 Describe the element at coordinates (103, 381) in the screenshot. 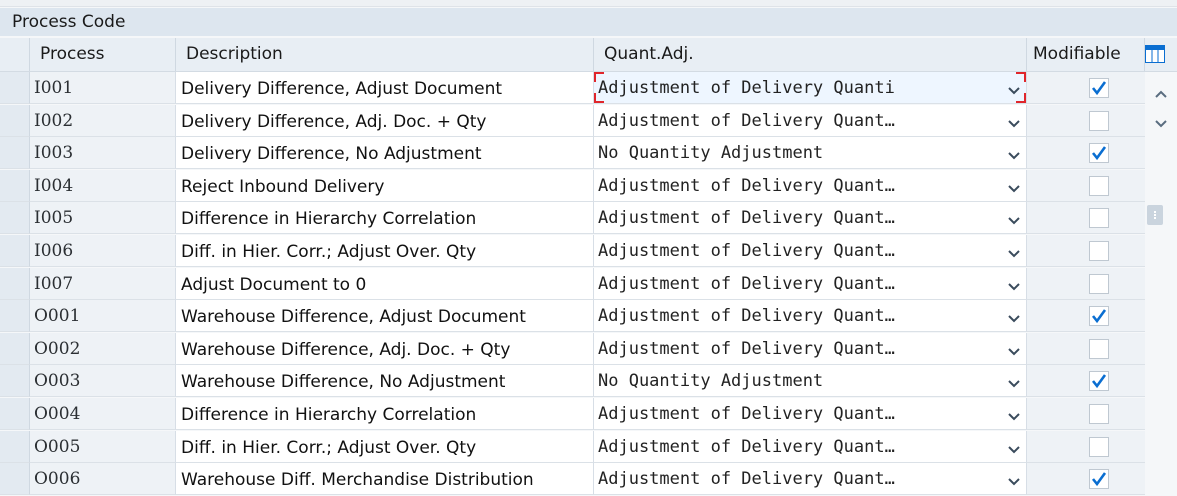

I see `process-code-cell: O003` at that location.